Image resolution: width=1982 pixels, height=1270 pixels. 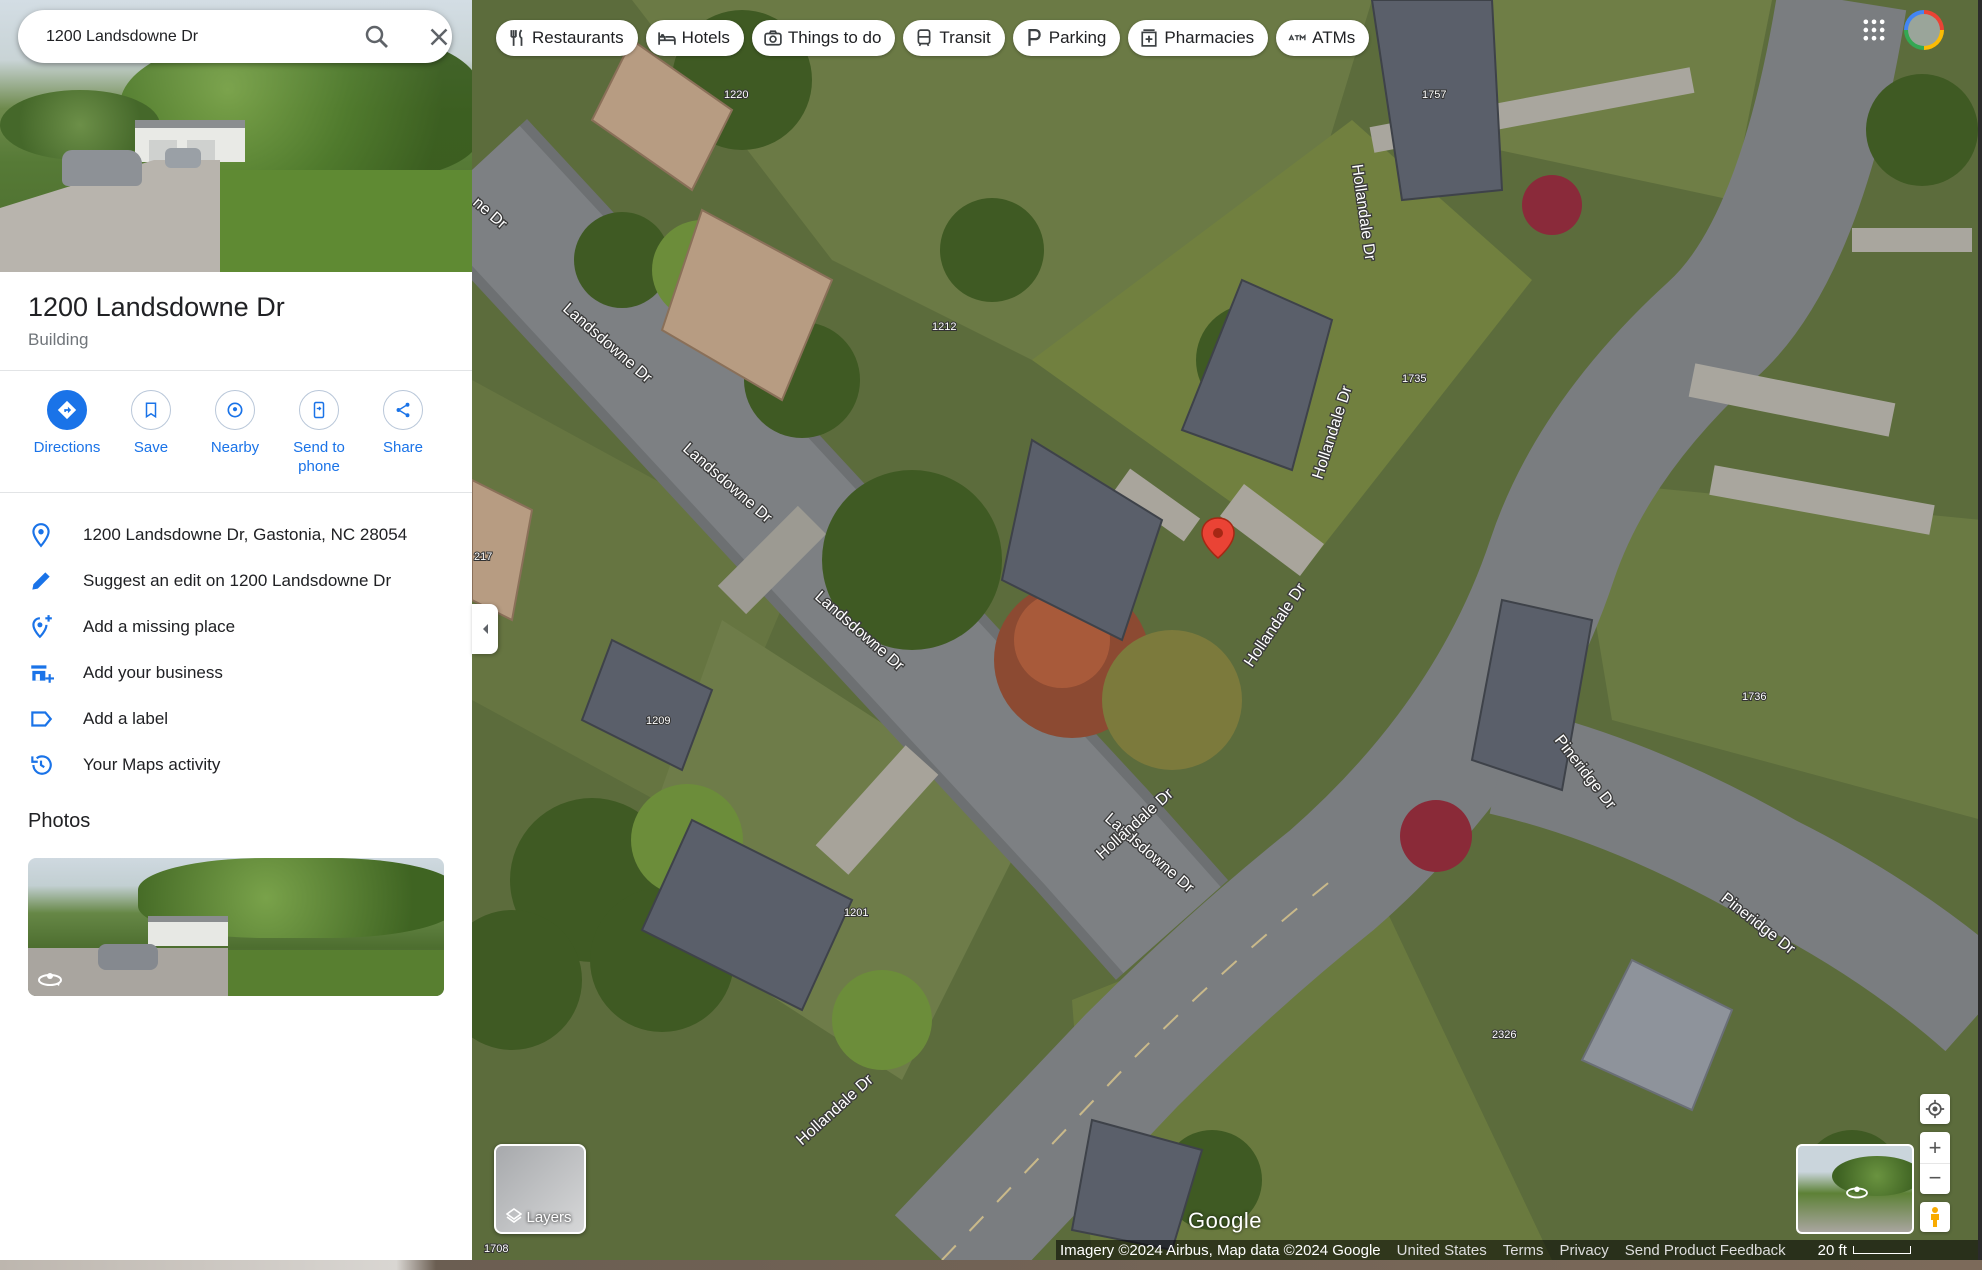 What do you see at coordinates (152, 764) in the screenshot?
I see `maps-activity-text: Your Maps activity` at bounding box center [152, 764].